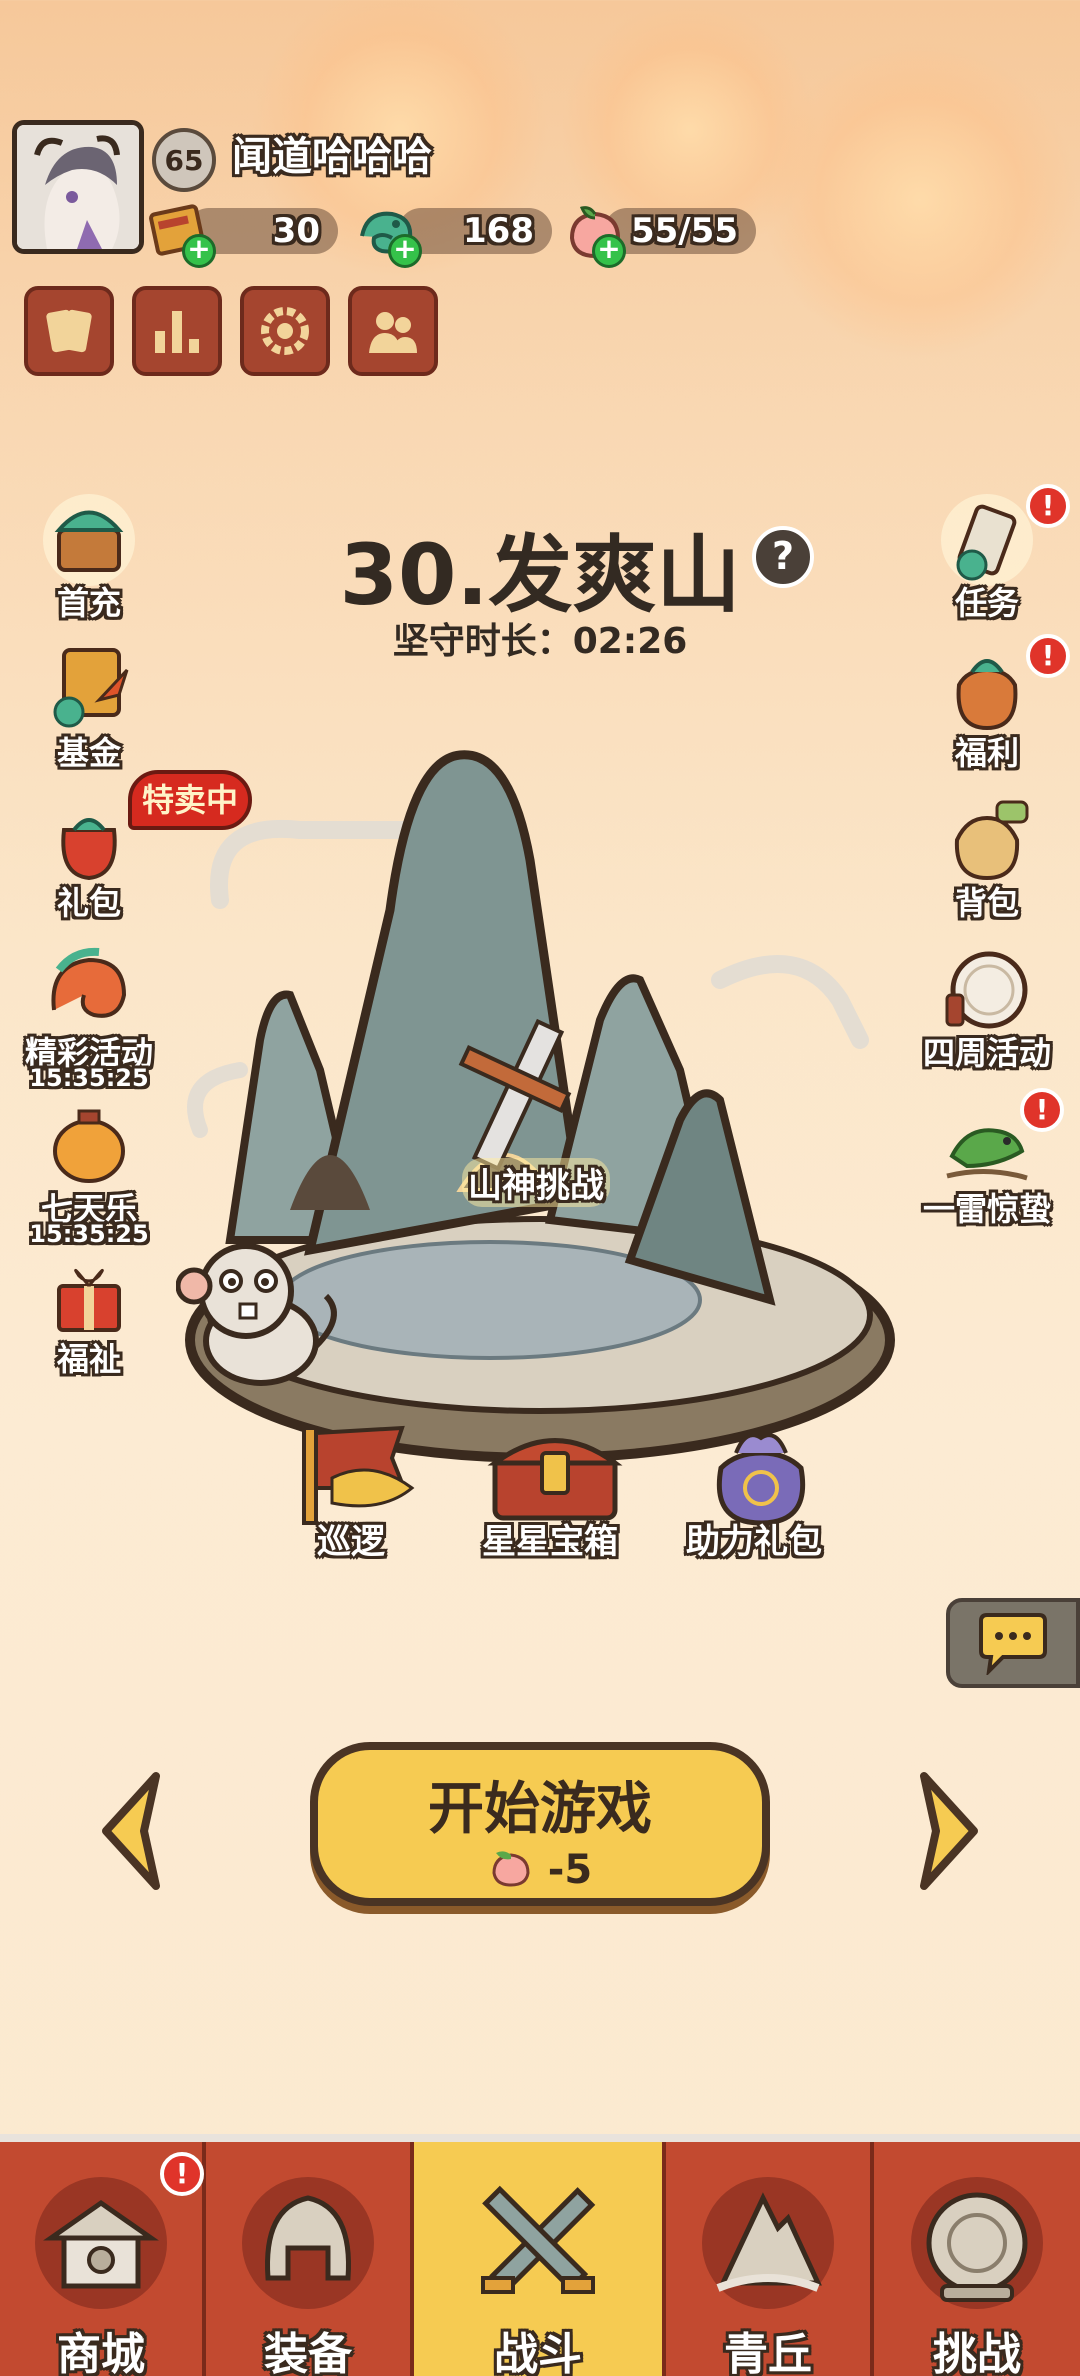 The height and width of the screenshot is (2376, 1080). I want to click on ranking-bars-icon, so click(177, 332).